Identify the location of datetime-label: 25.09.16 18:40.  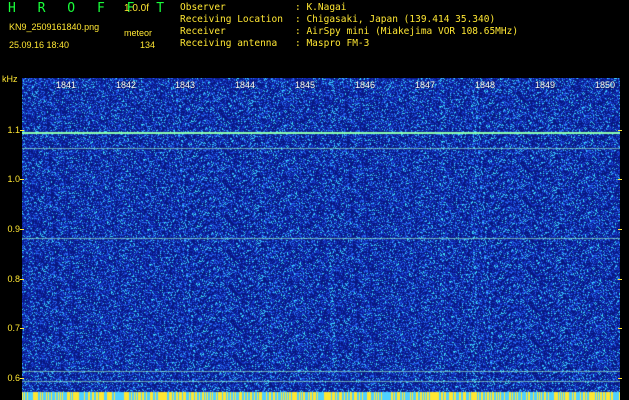
(39, 45).